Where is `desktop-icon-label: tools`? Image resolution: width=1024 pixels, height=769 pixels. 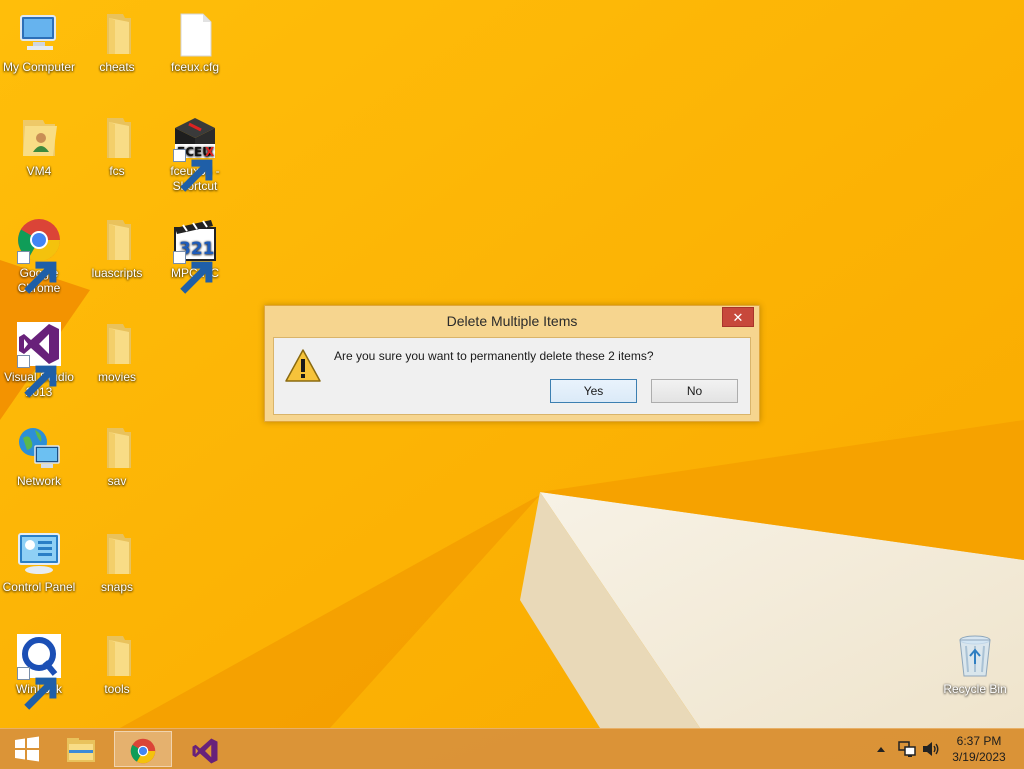 desktop-icon-label: tools is located at coordinates (117, 689).